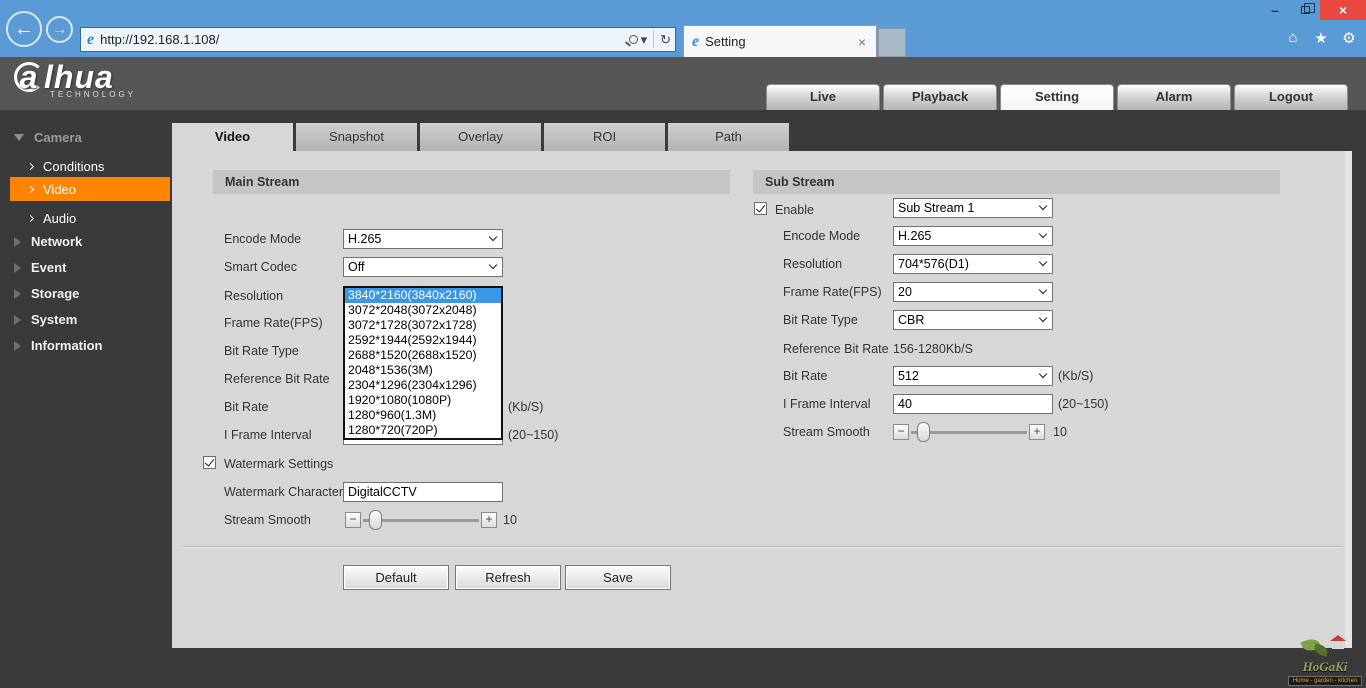 The image size is (1366, 688). I want to click on tab-path: Path, so click(728, 137).